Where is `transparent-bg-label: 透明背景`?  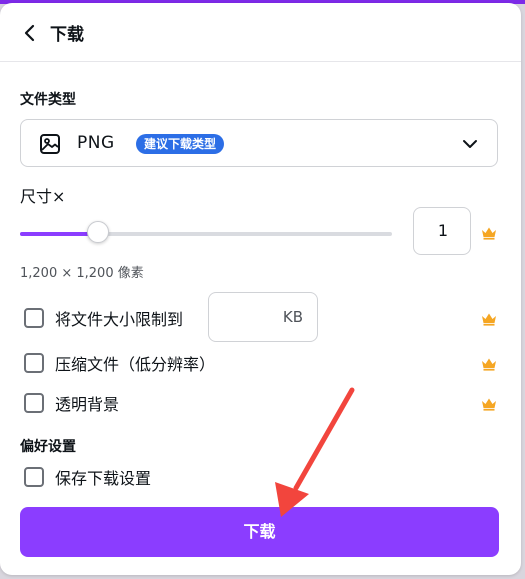 transparent-bg-label: 透明背景 is located at coordinates (87, 404).